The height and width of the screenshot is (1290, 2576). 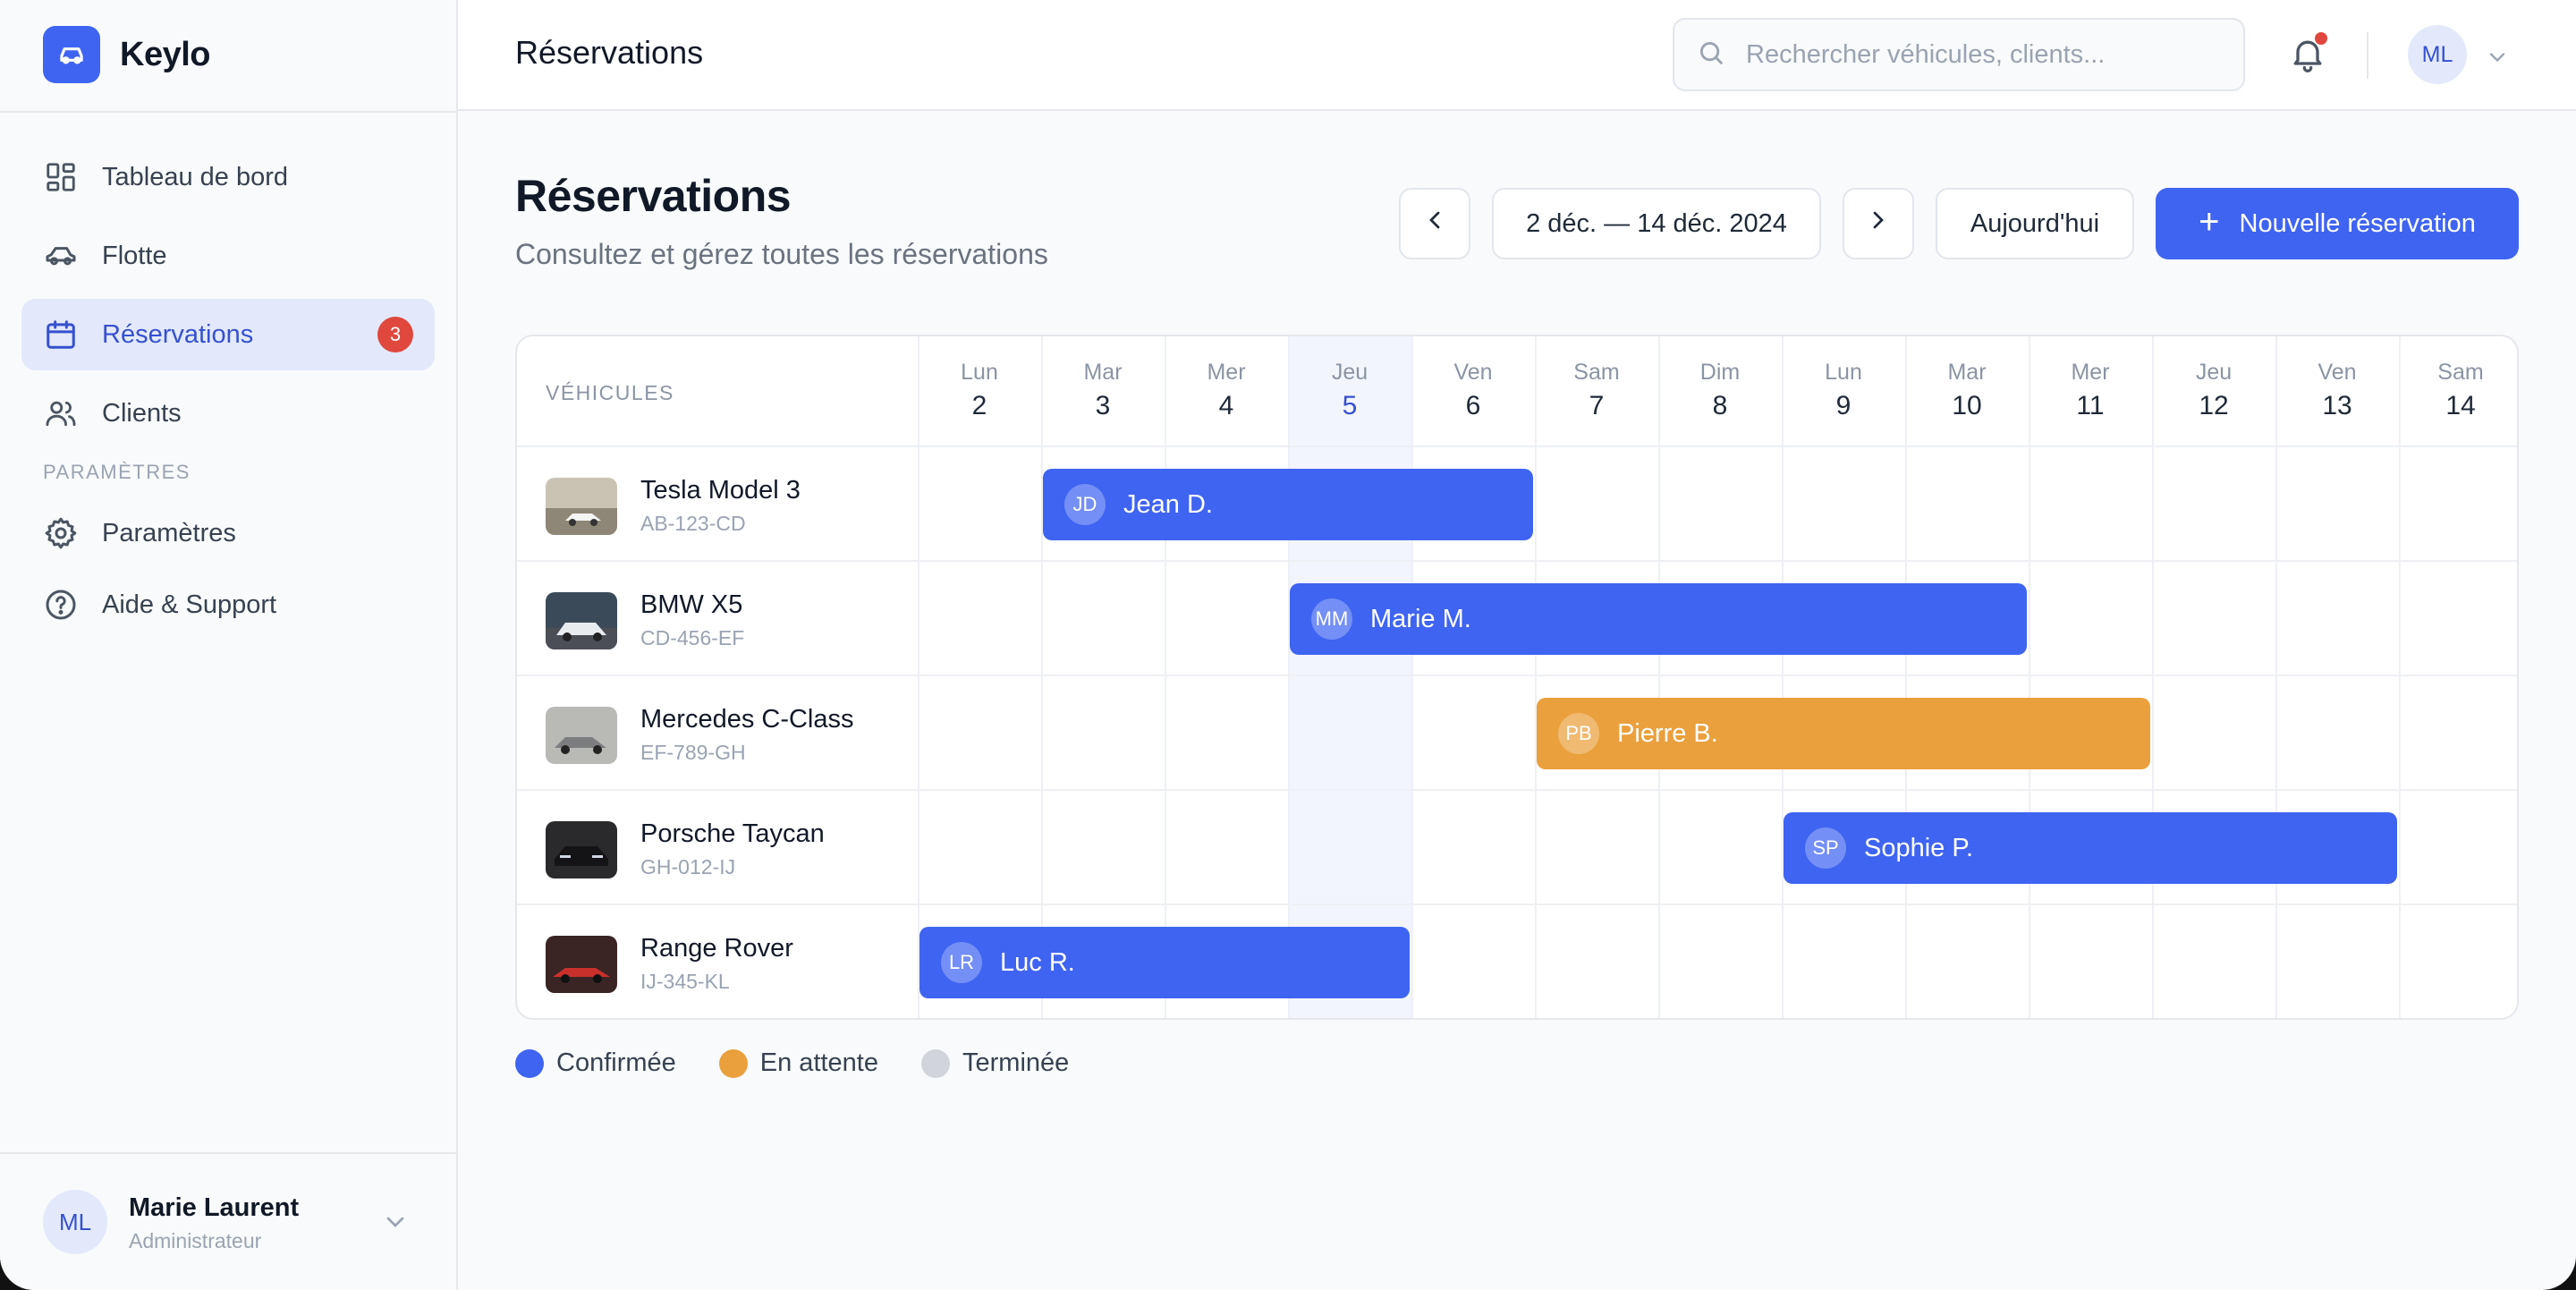 I want to click on legend-item: Terminée, so click(x=995, y=1063).